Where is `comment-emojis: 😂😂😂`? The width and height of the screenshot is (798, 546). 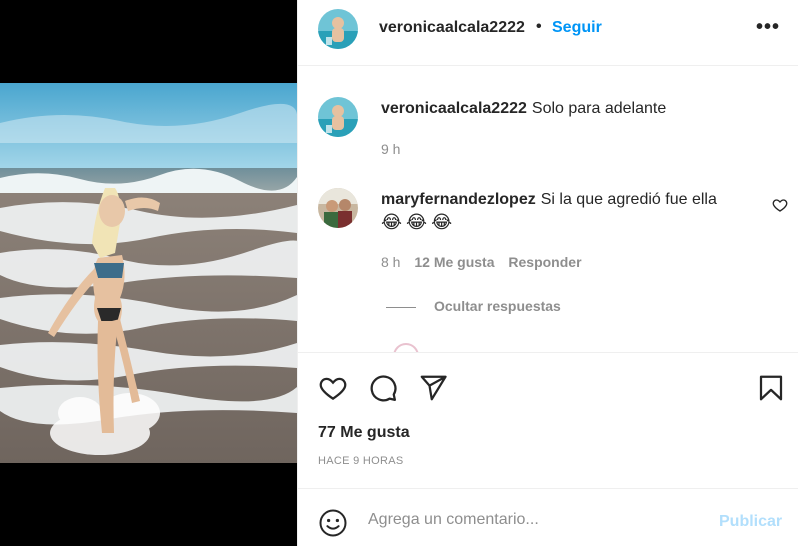
comment-emojis: 😂😂😂 is located at coordinates (419, 222).